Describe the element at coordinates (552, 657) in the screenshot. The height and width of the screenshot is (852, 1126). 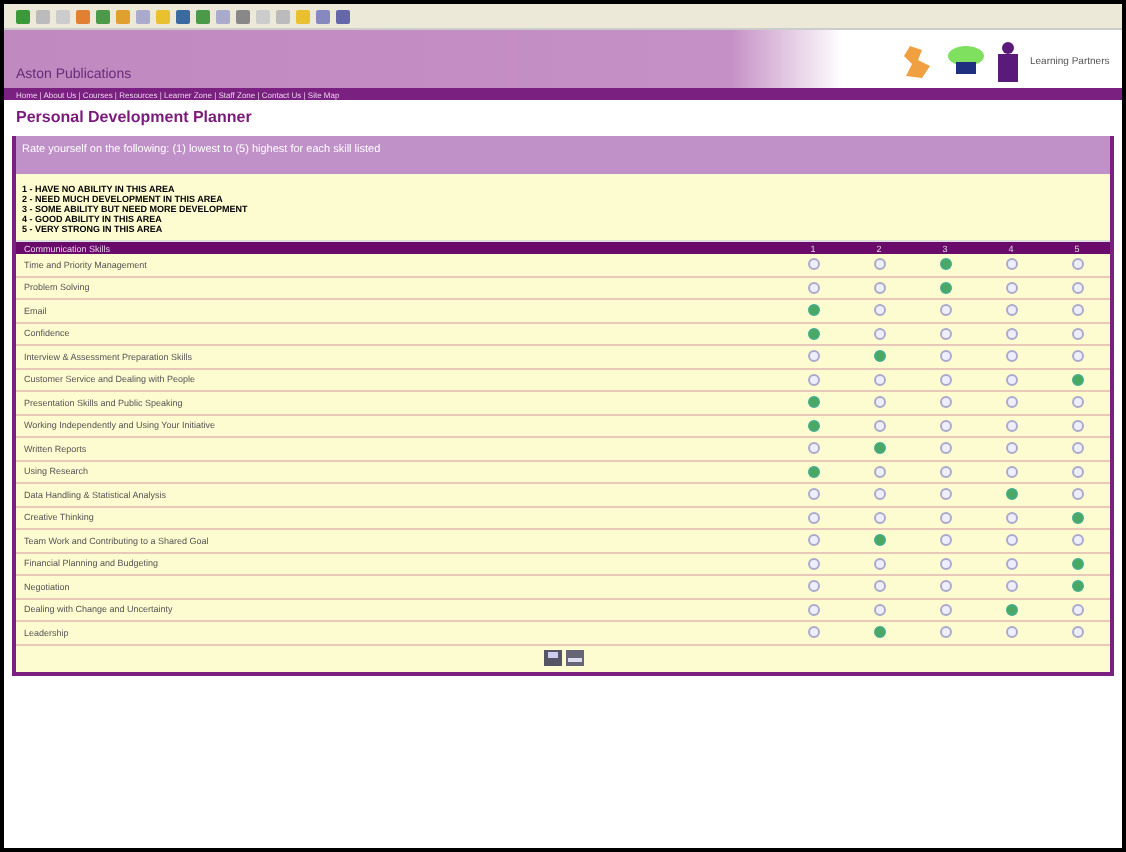
I see `save-icon` at that location.